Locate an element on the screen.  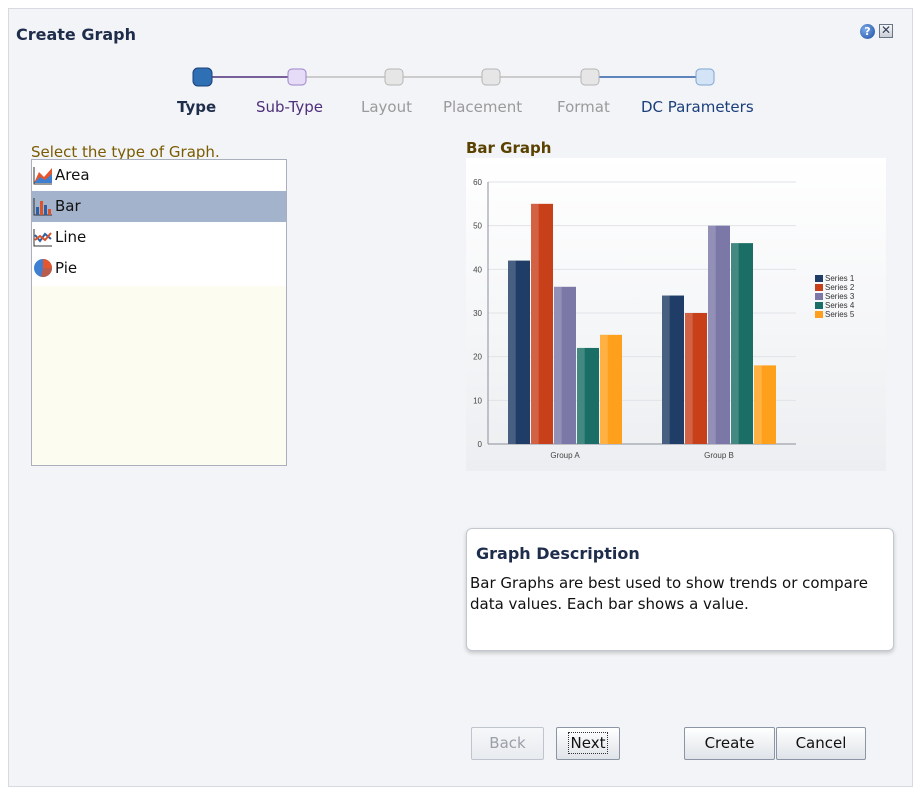
type-item-pie: Pie is located at coordinates (159, 268).